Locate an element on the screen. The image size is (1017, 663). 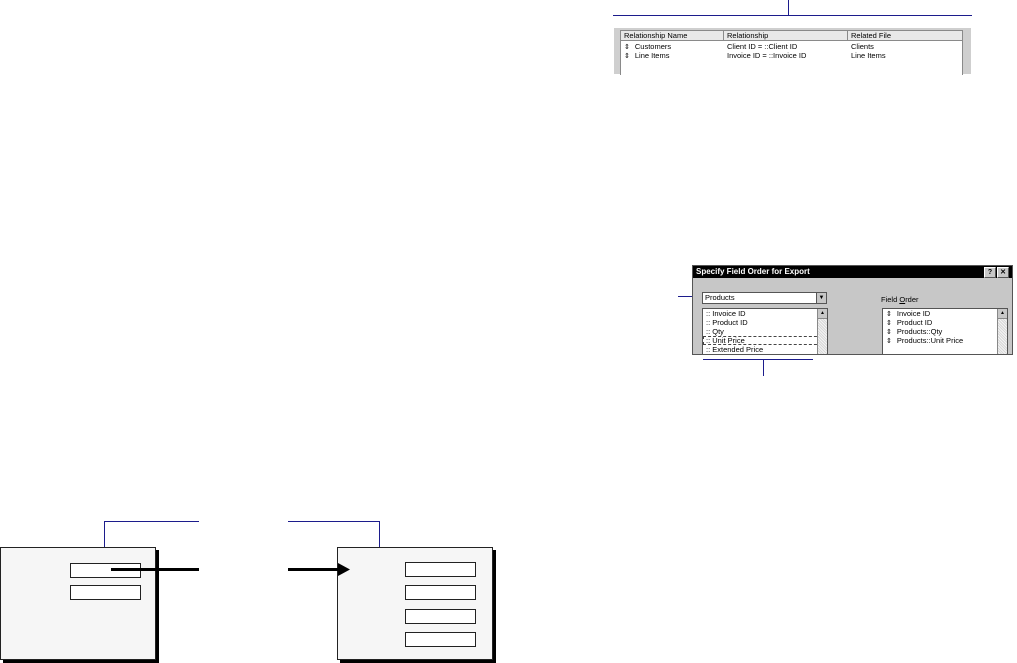
field-name: Products::Qty is located at coordinates (919, 331).